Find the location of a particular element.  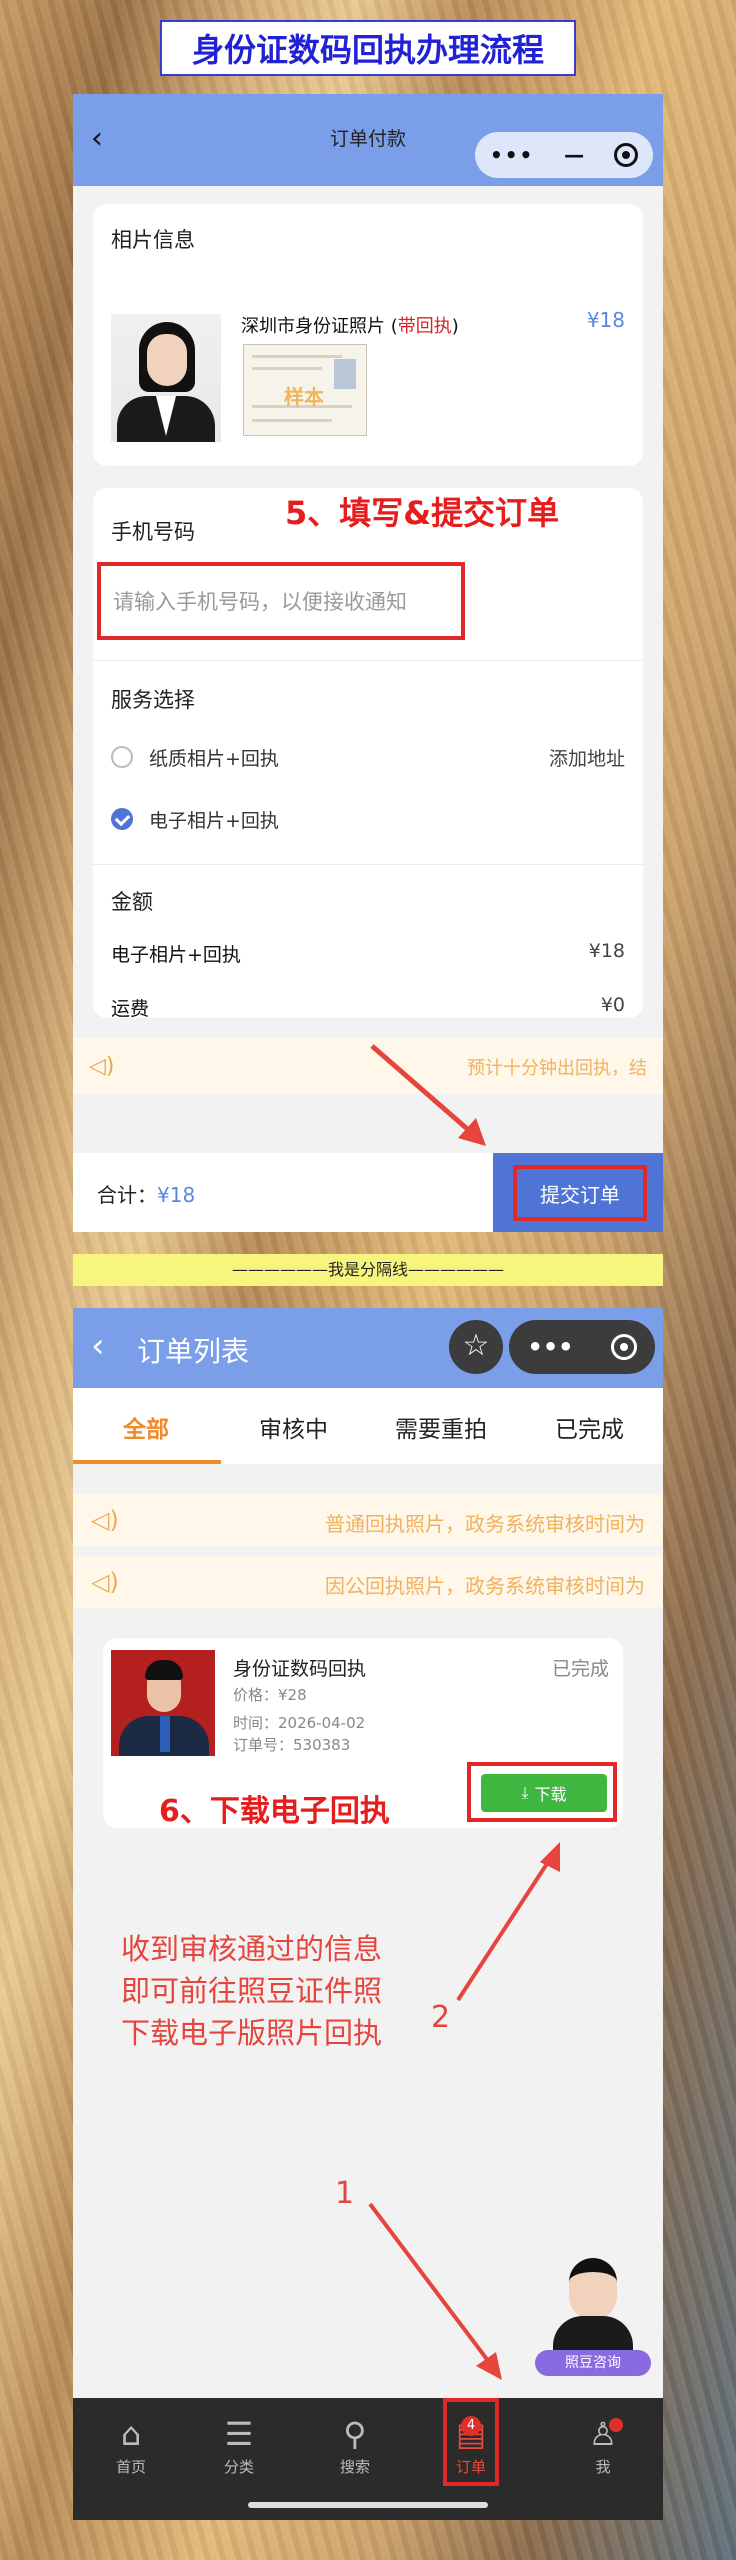

instruction-text: 收到审核通过的信息 即可前往照豆证件照 下载电子版照片回执 is located at coordinates (252, 1991).